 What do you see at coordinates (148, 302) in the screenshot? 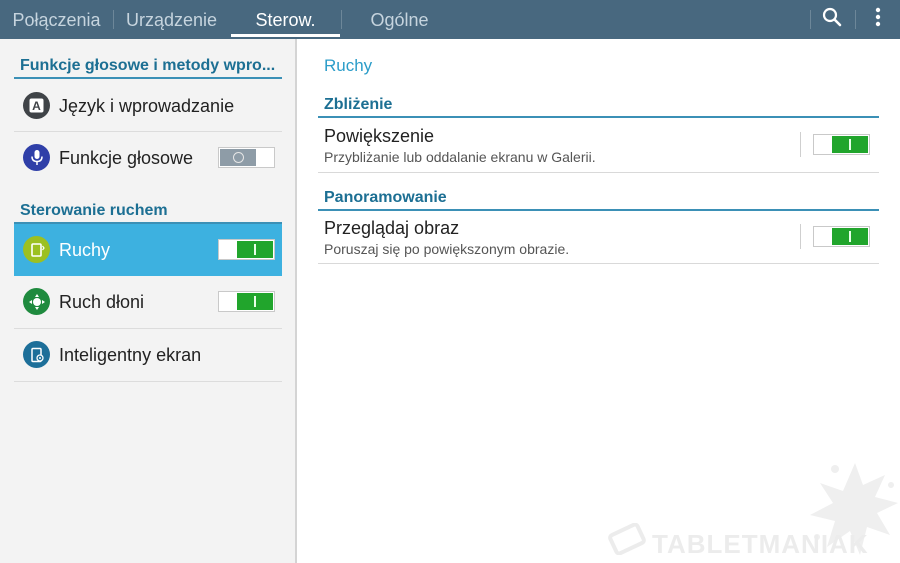
I see `sidebar-item-palm-motion: Ruch dłoni` at bounding box center [148, 302].